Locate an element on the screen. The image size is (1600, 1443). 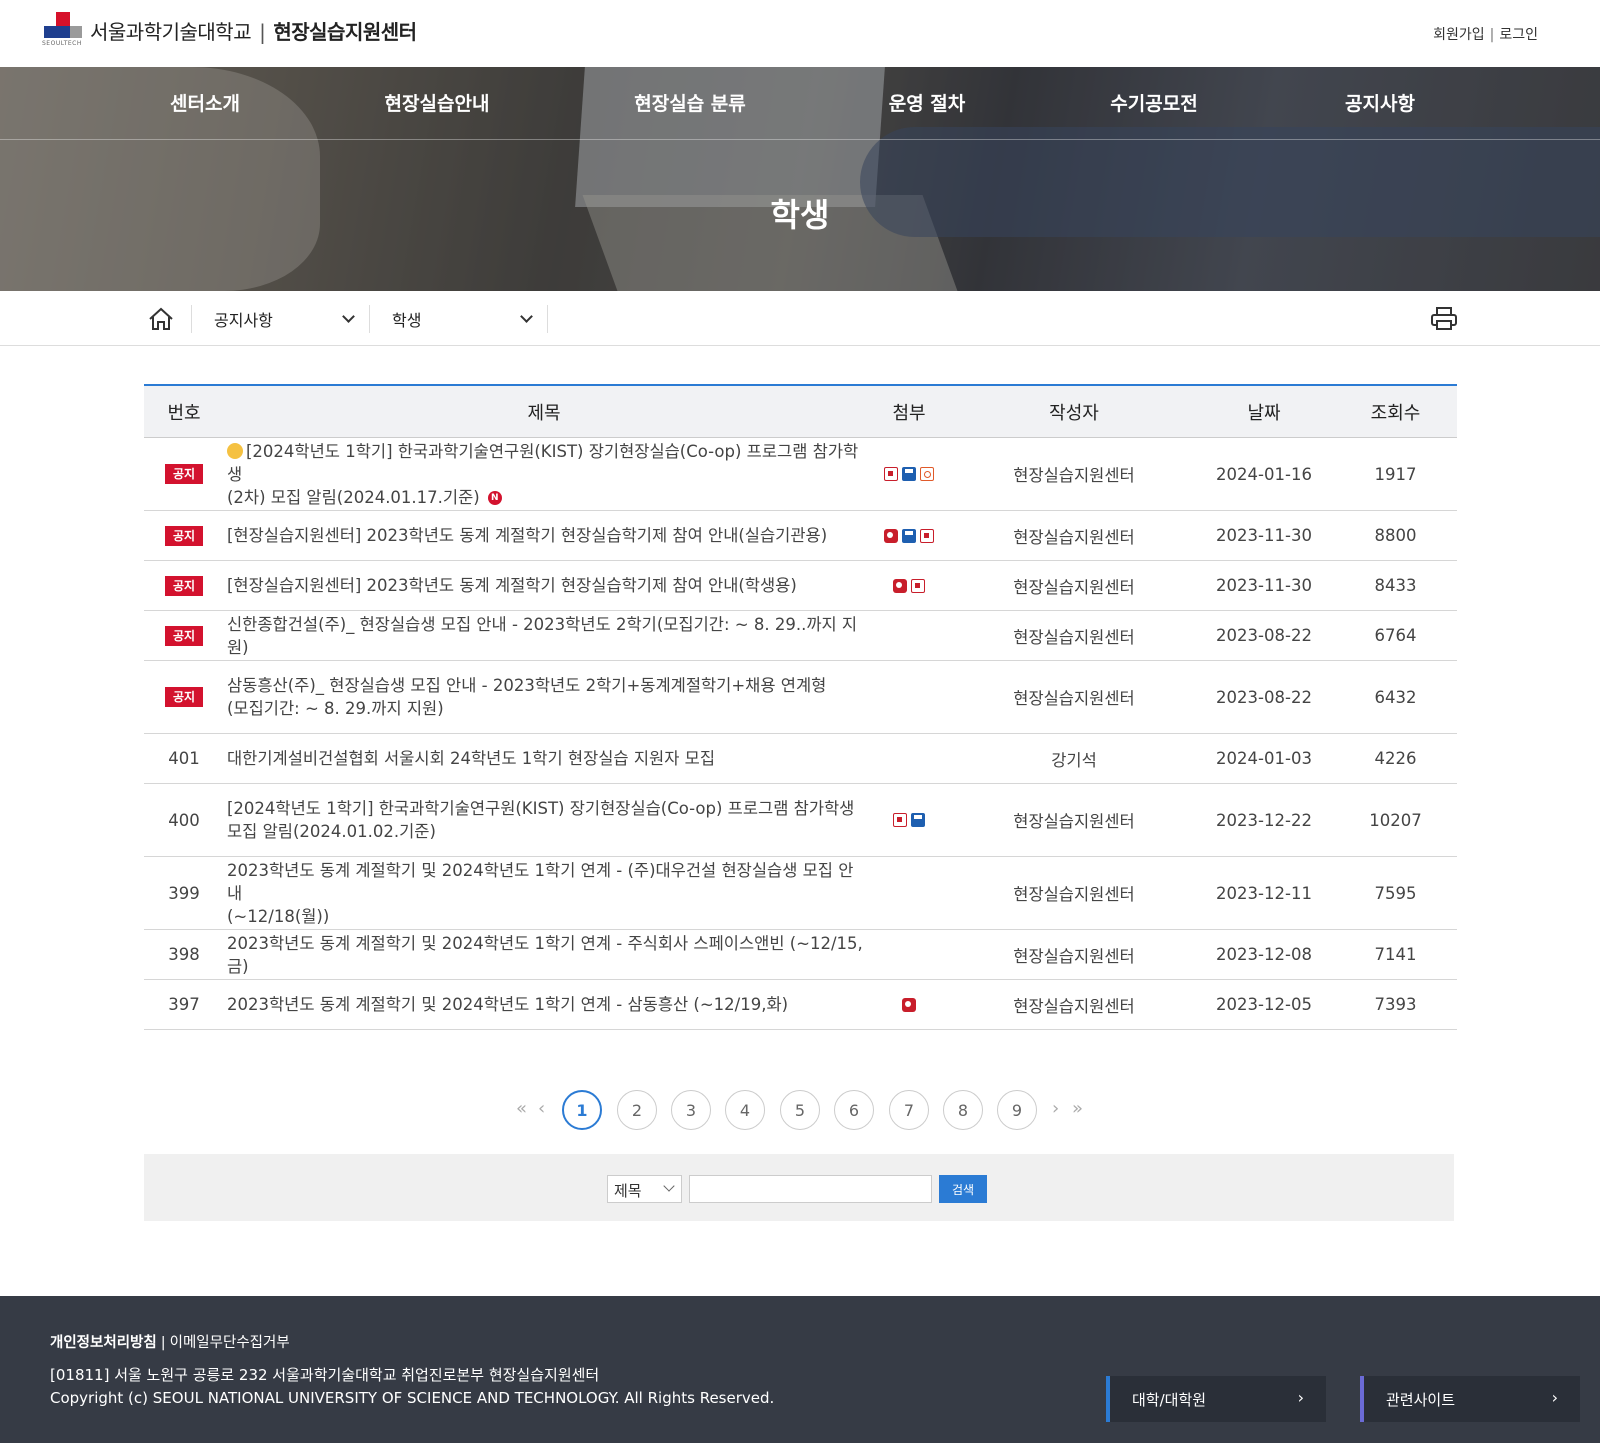
auth-links: 회원가입 | 로그인 is located at coordinates (1485, 34).